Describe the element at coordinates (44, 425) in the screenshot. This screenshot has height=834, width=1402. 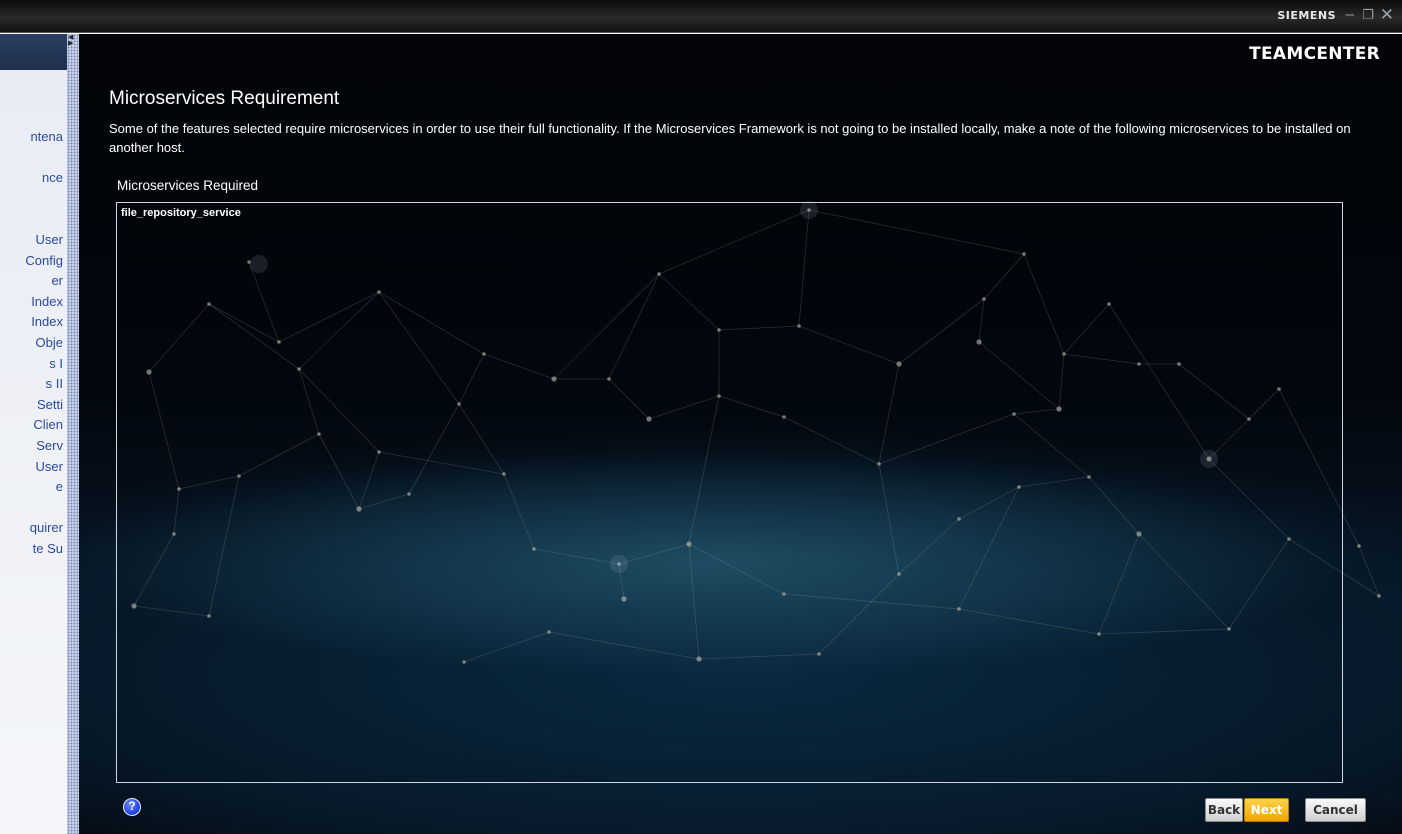
I see `step-item: Clien` at that location.